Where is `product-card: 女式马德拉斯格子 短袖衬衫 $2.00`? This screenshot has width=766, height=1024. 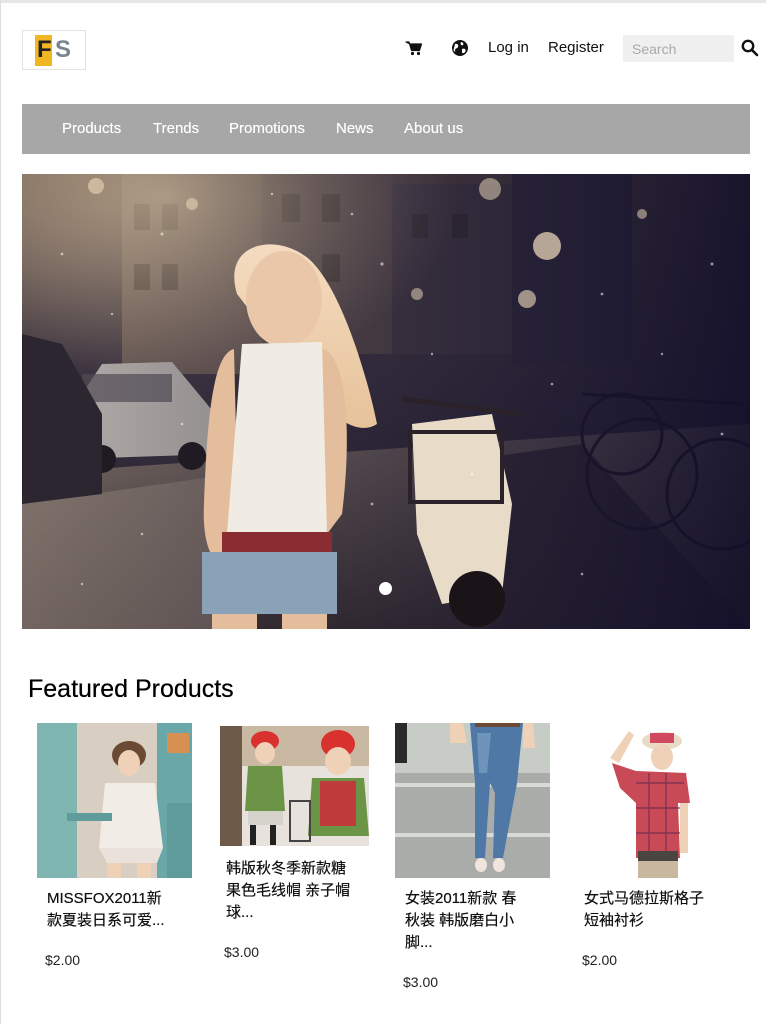
product-card: 女式马德拉斯格子 短袖衬衫 $2.00 is located at coordinates (659, 848).